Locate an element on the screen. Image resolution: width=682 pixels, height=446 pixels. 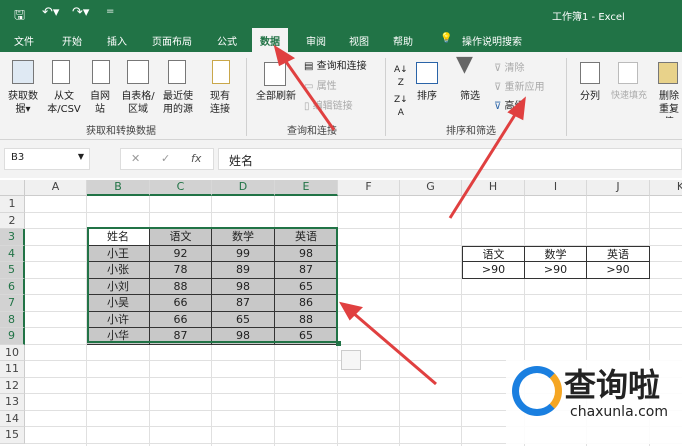
arrow-to-table is located at coordinates (394, 348).